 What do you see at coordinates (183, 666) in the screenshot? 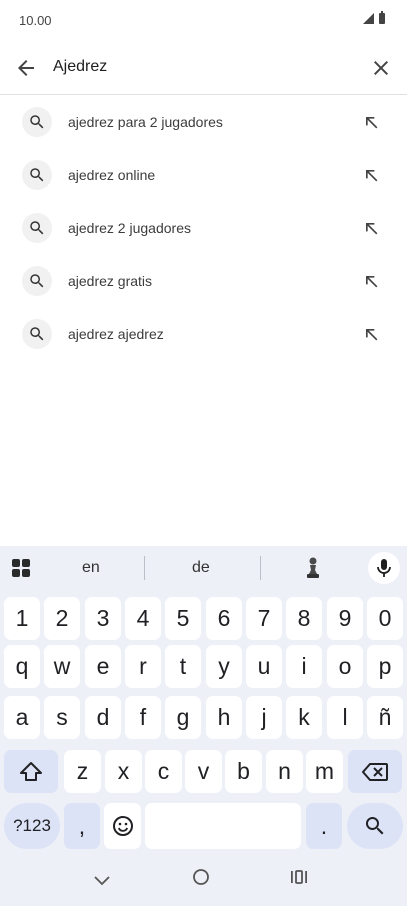
I see `key-t: t` at bounding box center [183, 666].